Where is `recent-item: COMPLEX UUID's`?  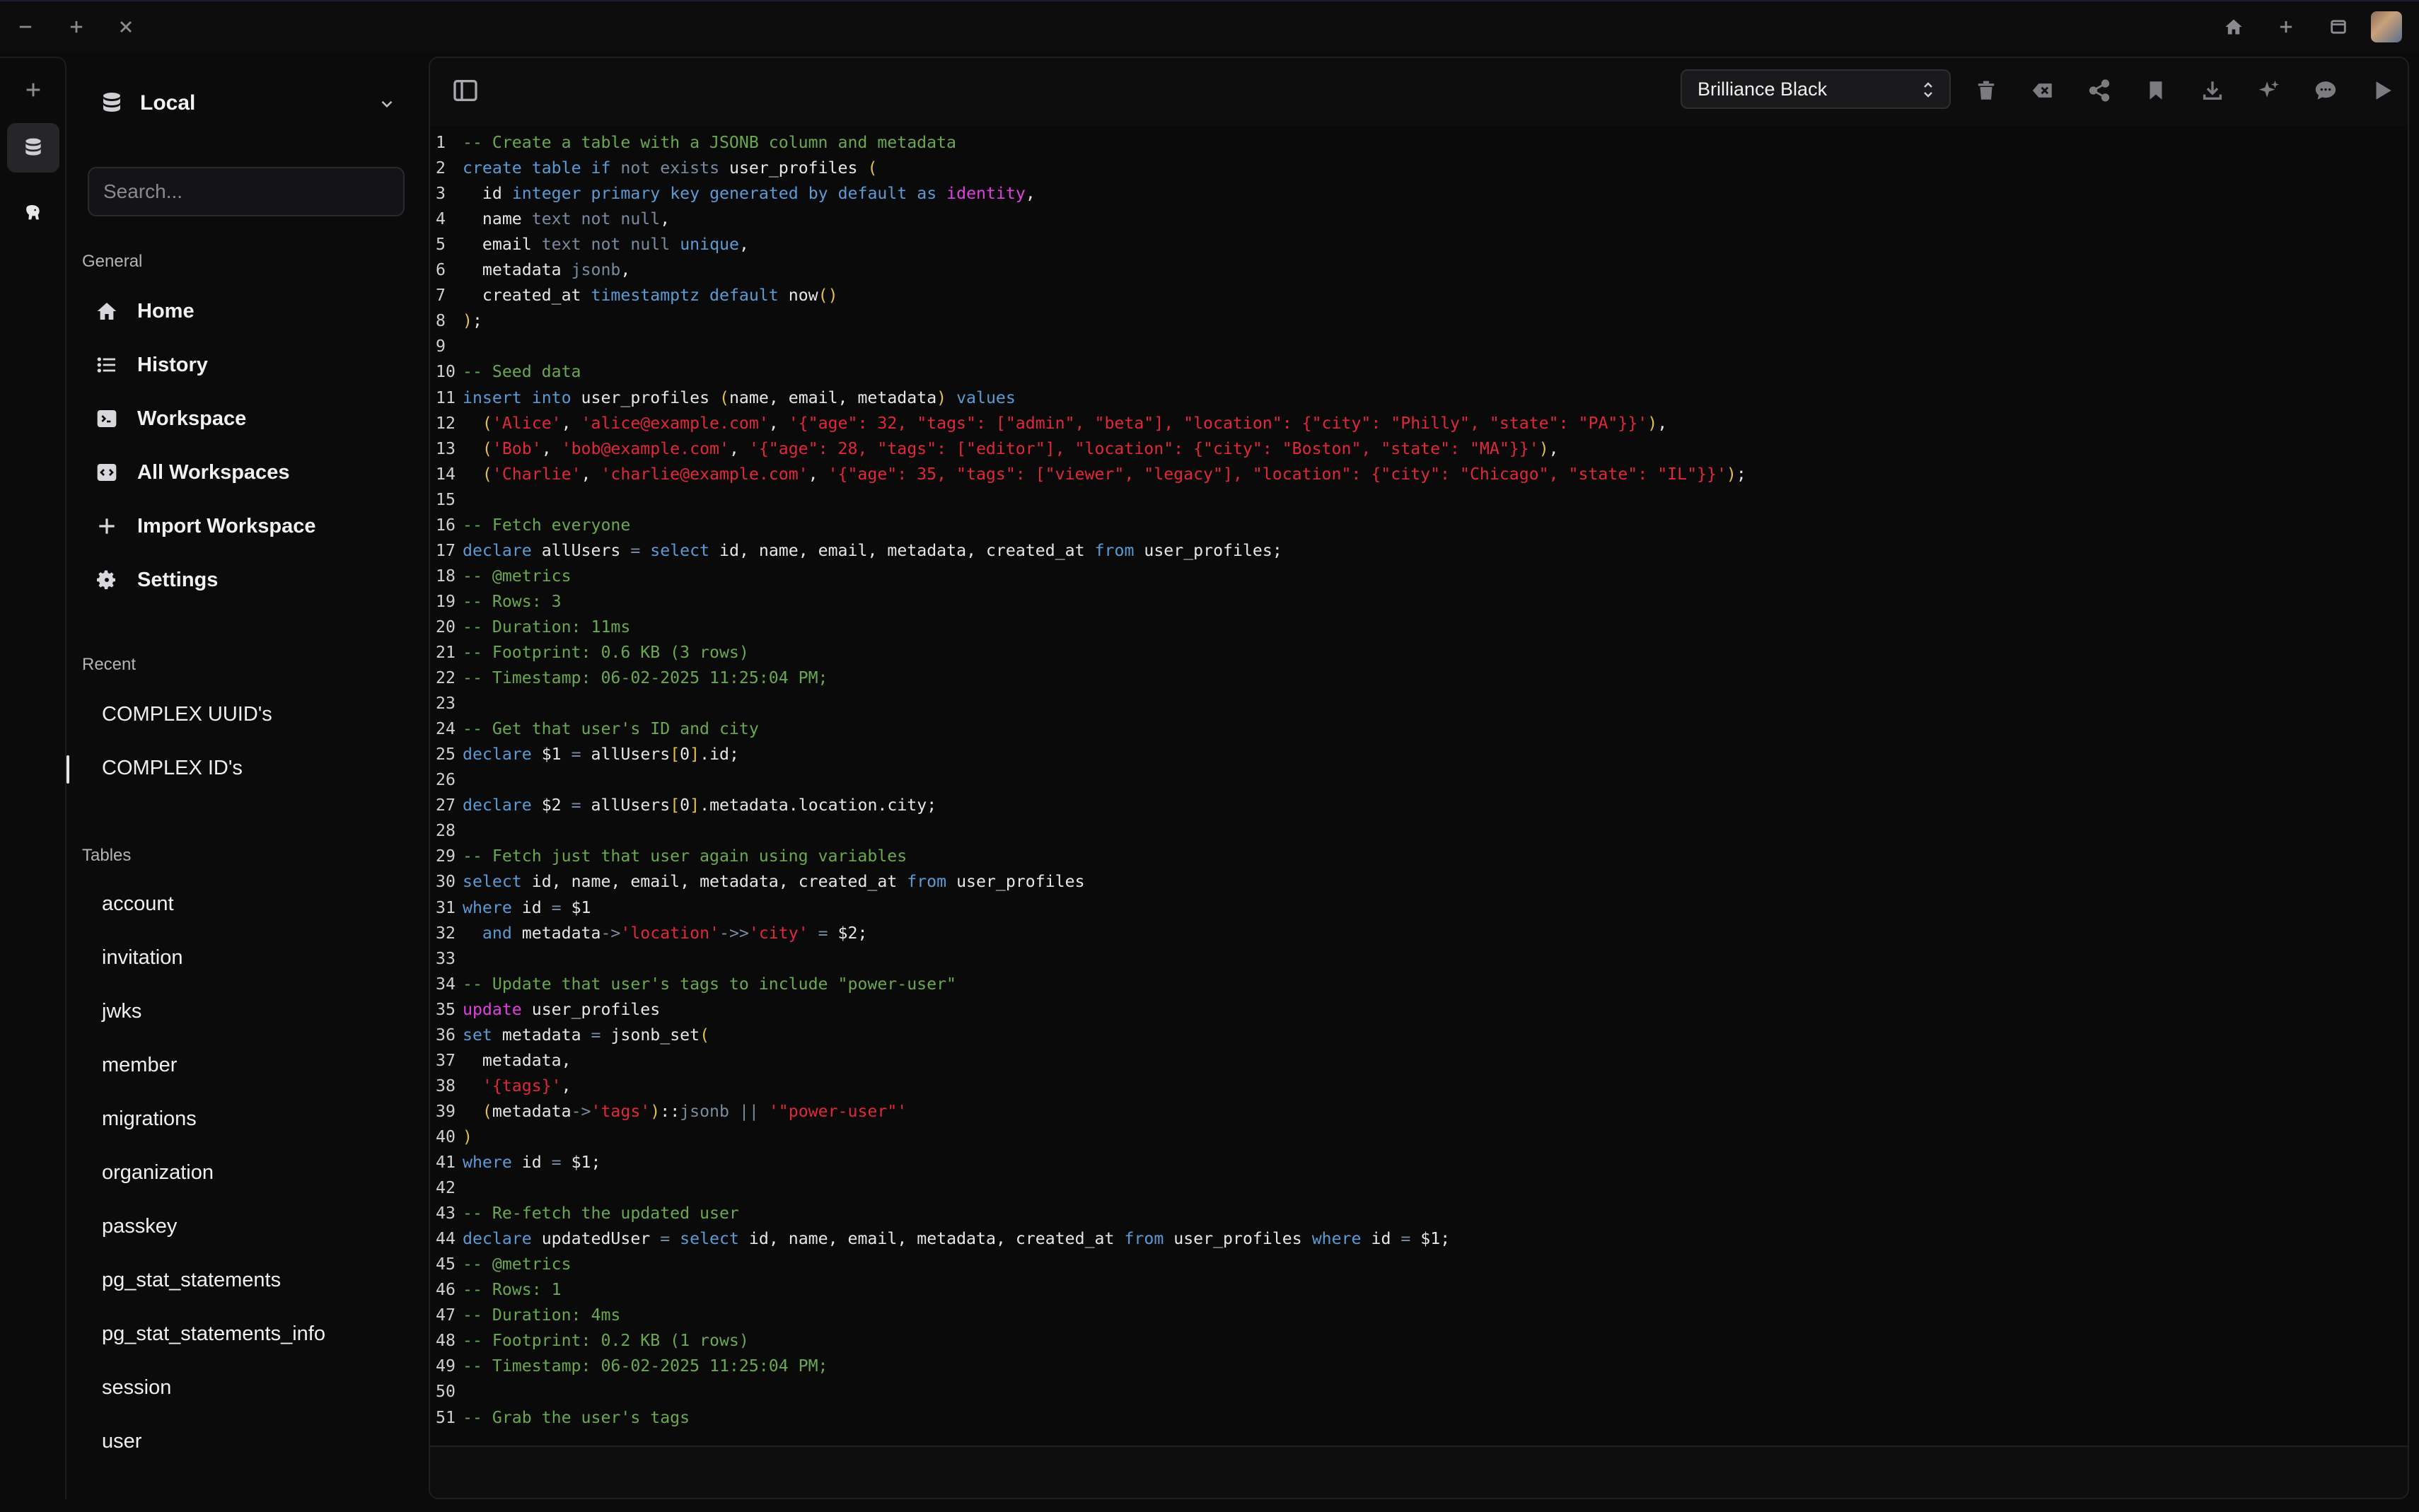
recent-item: COMPLEX UUID's is located at coordinates (251, 714).